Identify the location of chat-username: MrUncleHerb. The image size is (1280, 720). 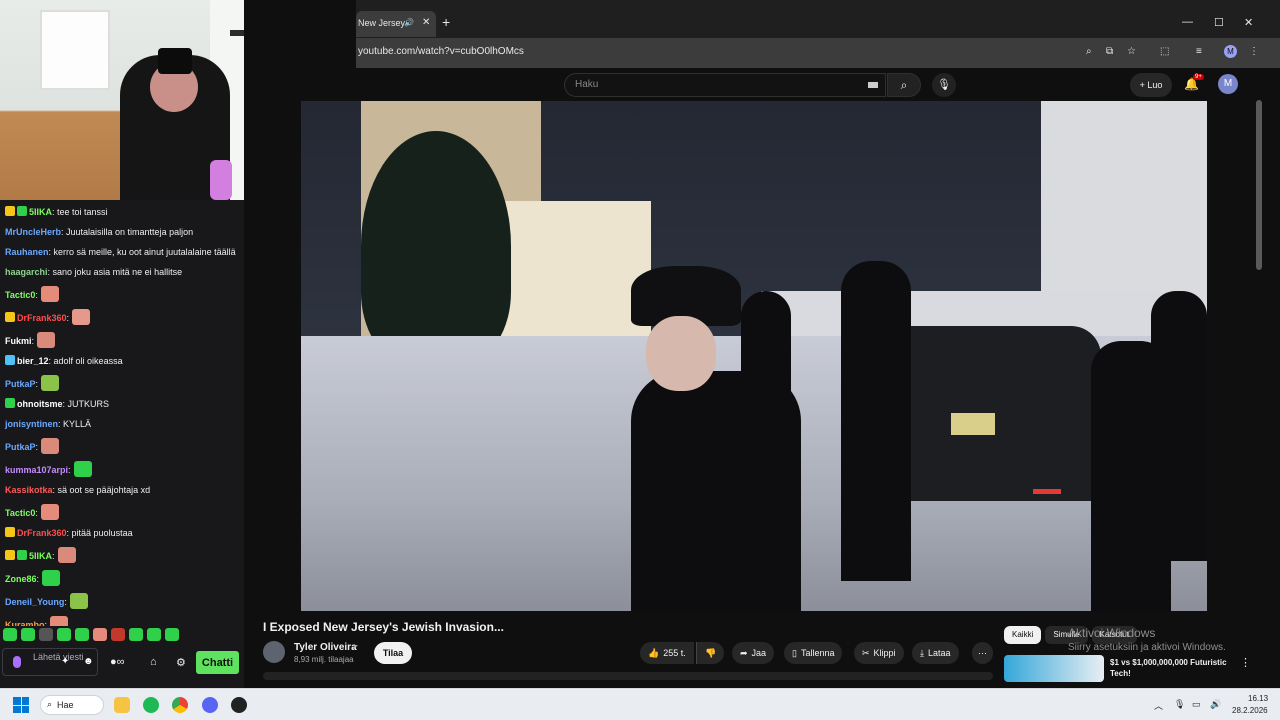
(33, 232).